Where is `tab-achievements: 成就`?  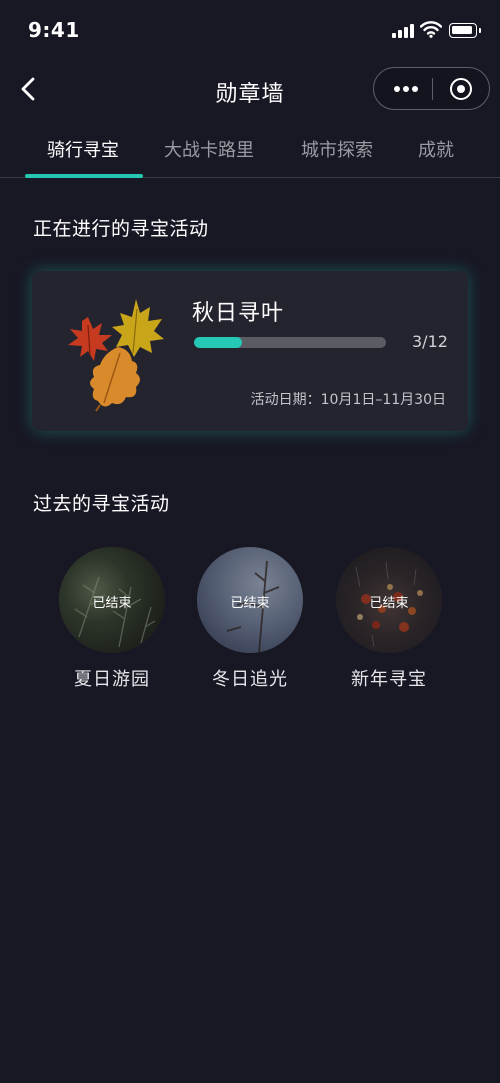 tab-achievements: 成就 is located at coordinates (436, 149).